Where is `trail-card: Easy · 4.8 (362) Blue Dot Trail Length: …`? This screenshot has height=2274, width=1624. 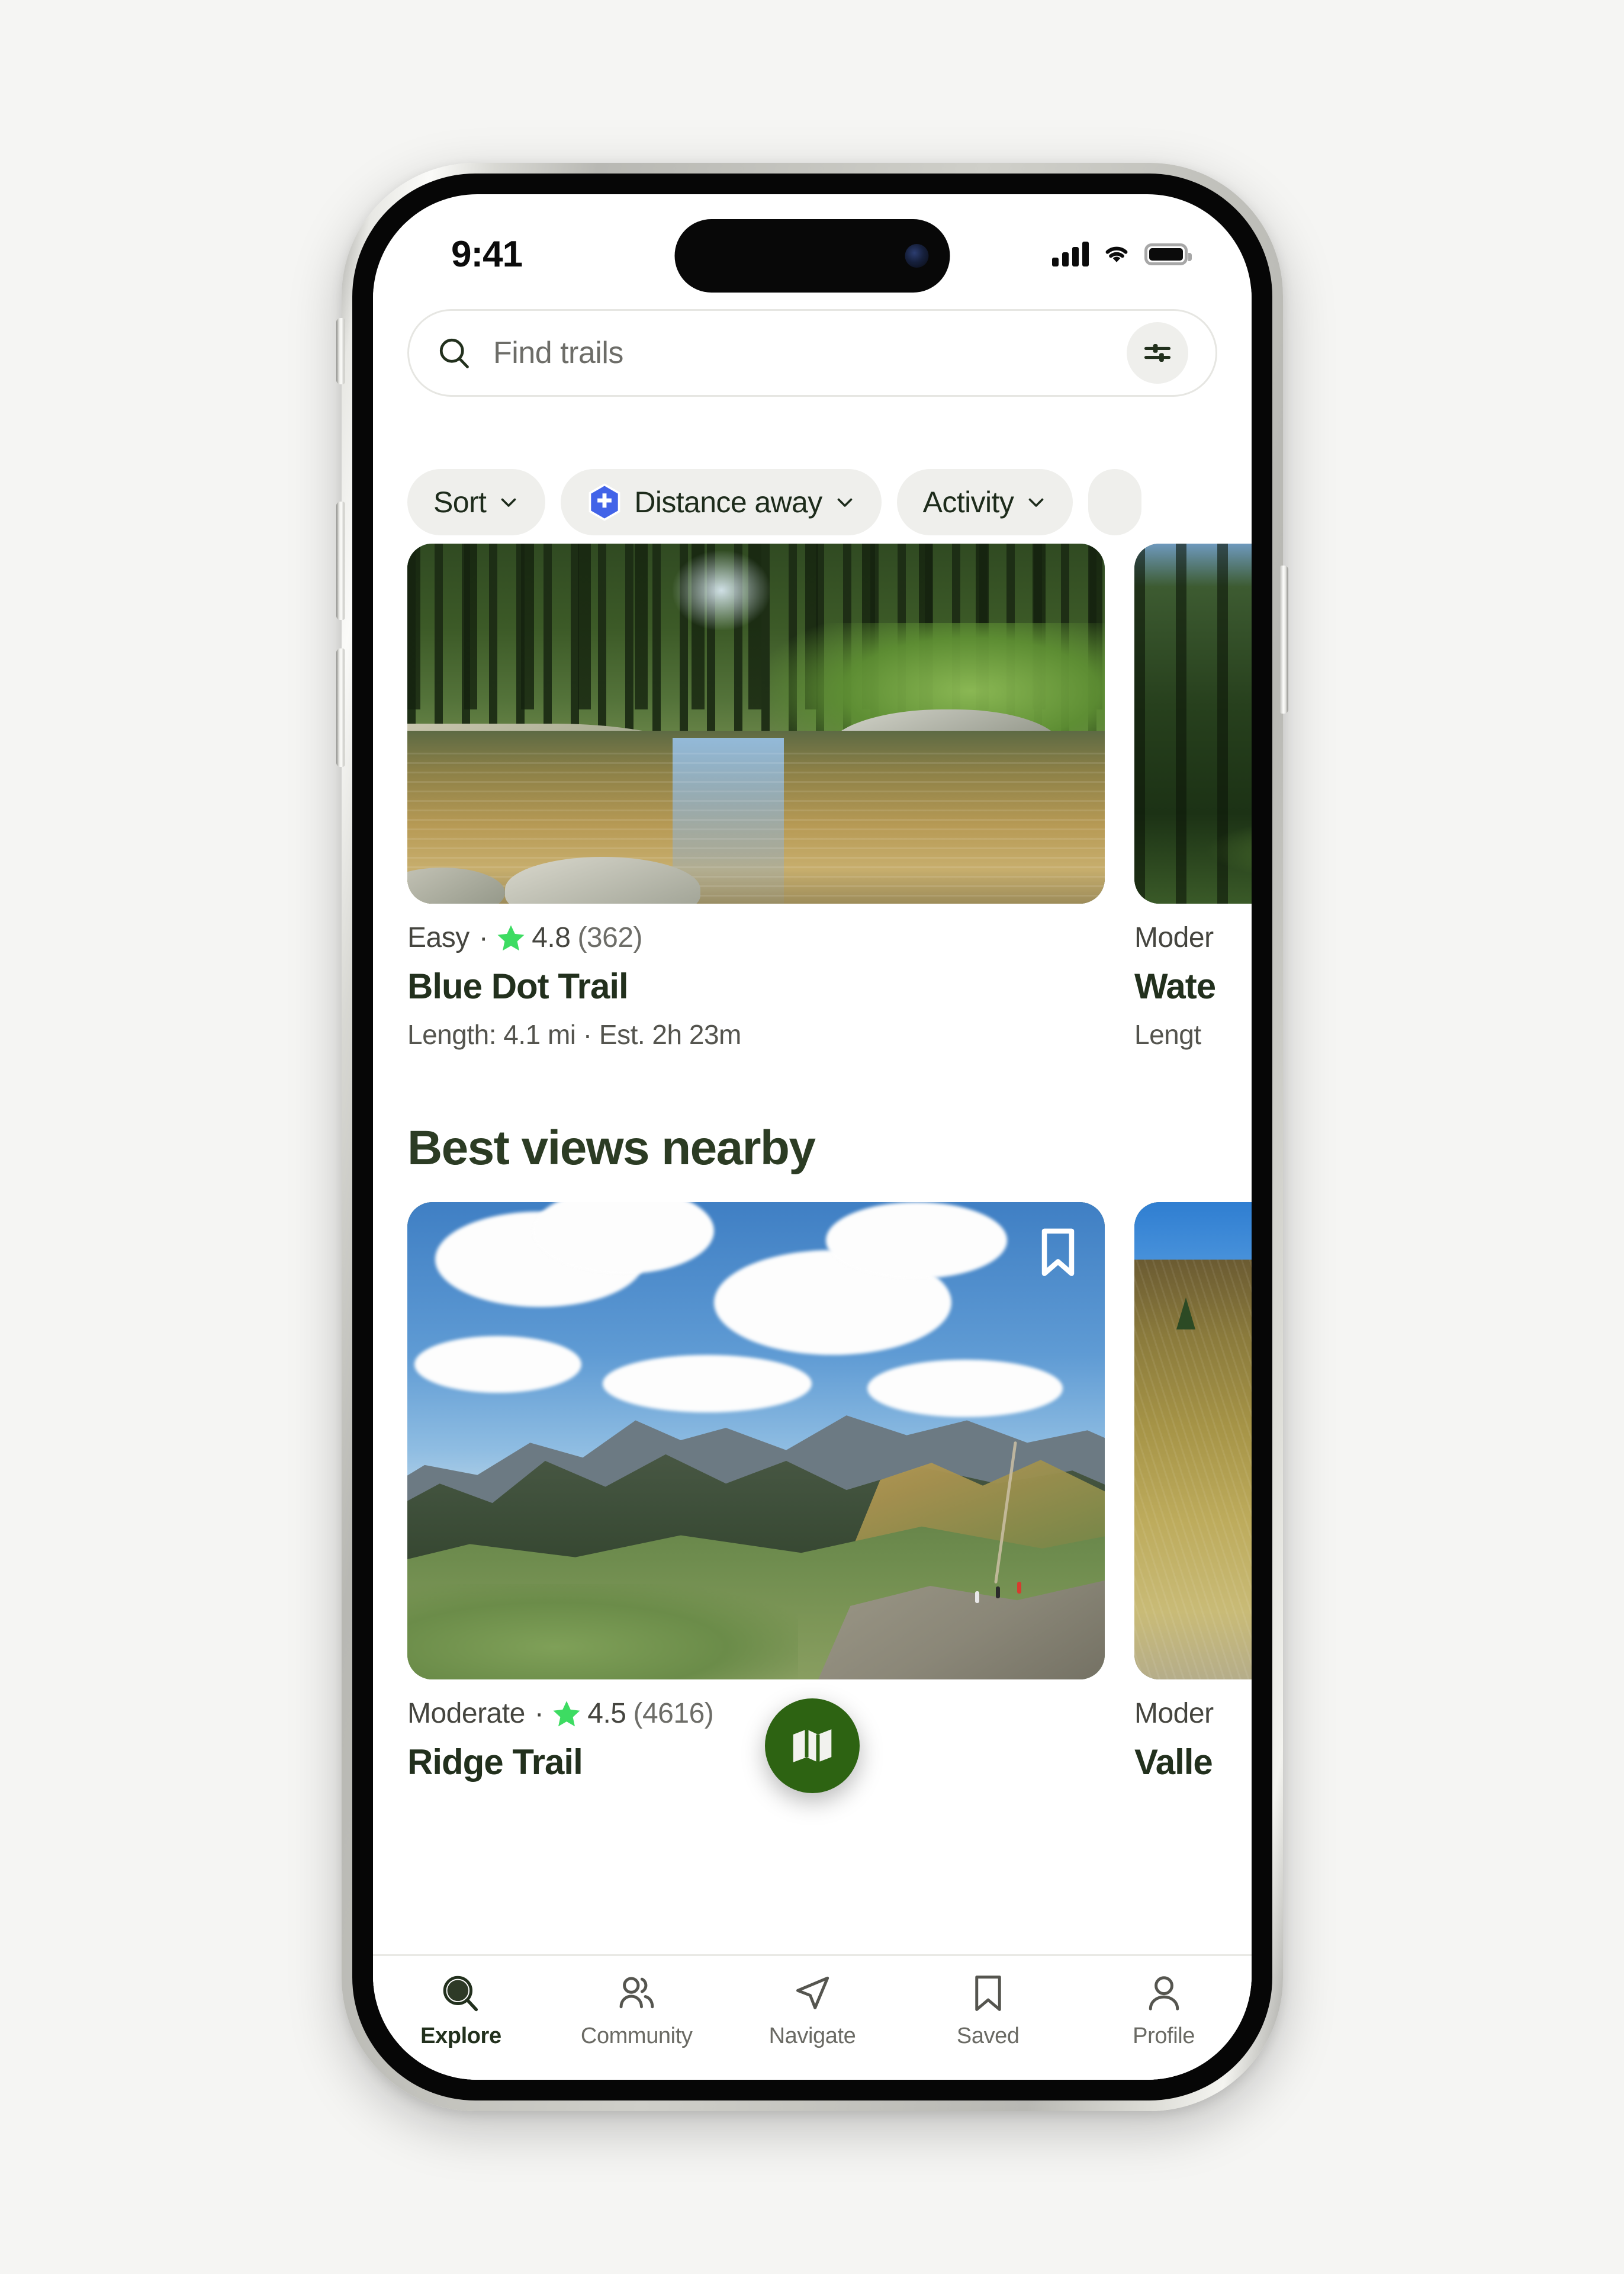 trail-card: Easy · 4.8 (362) Blue Dot Trail Length: … is located at coordinates (756, 798).